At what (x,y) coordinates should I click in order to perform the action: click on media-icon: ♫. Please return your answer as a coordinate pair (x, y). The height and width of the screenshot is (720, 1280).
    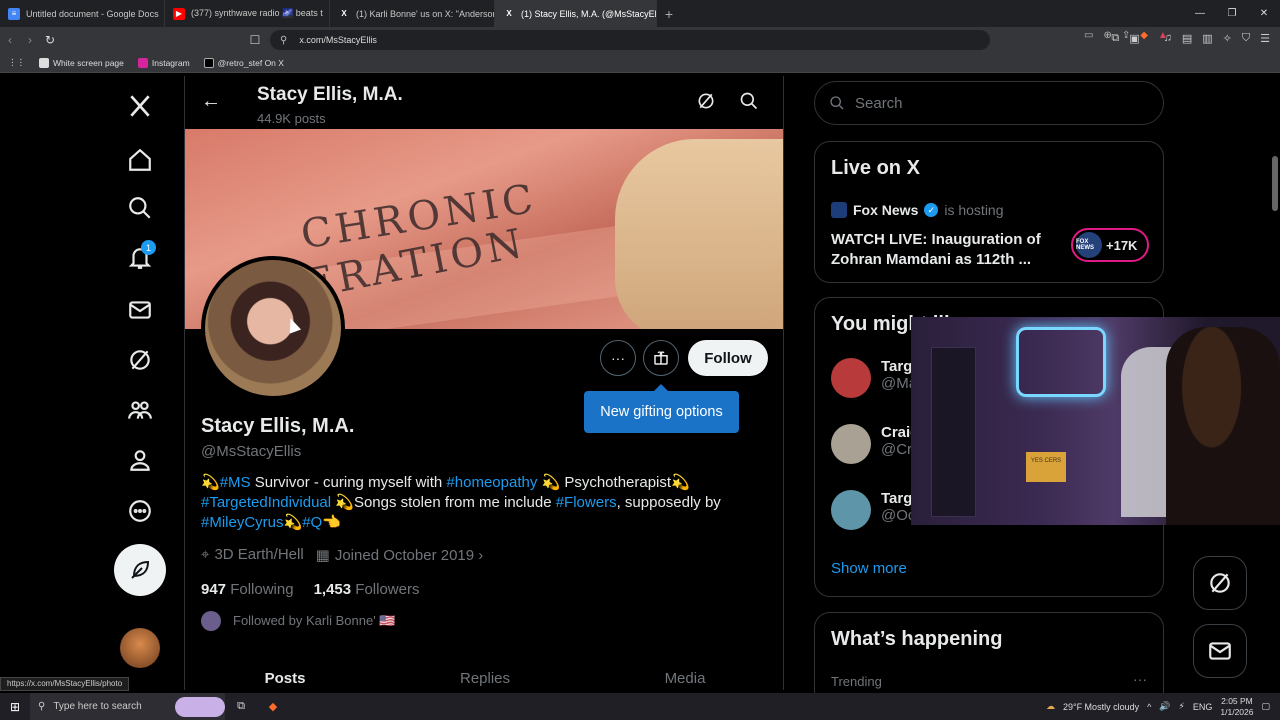
    Looking at the image, I should click on (1168, 38).